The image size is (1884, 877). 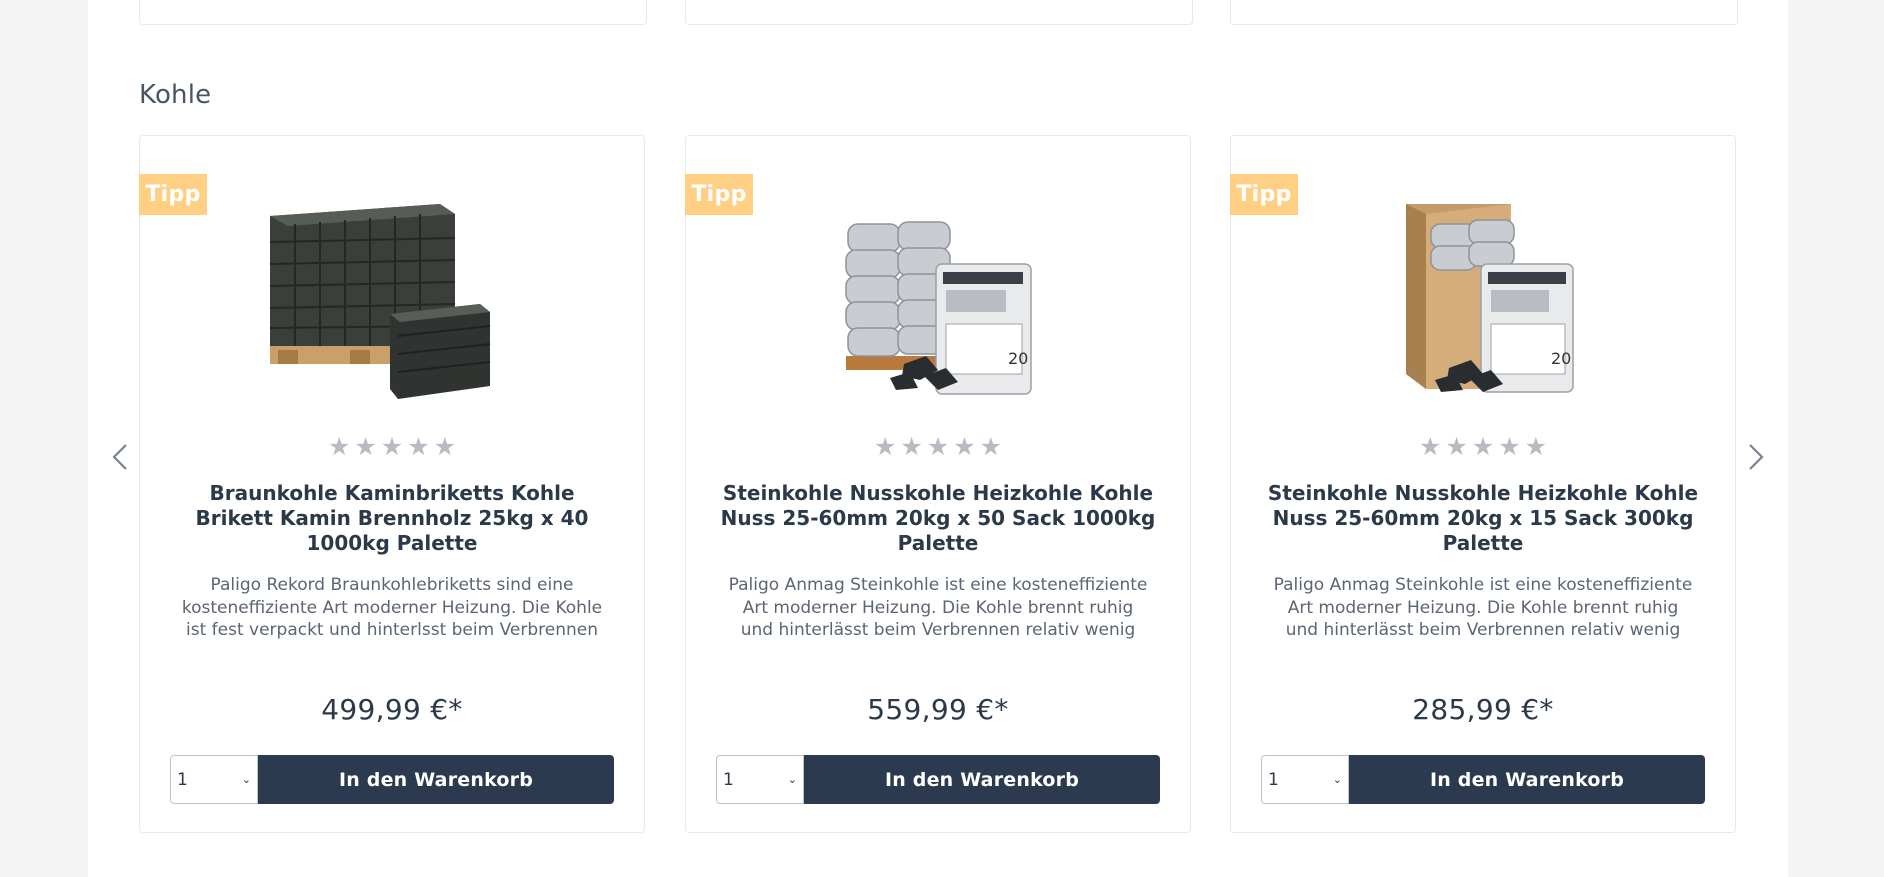 I want to click on coal-sacks-pallet-icon: 20, so click(x=936, y=289).